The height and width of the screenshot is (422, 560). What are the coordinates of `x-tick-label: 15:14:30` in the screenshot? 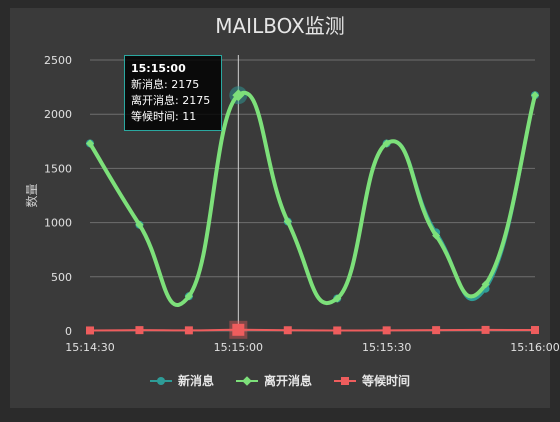 It's located at (89, 347).